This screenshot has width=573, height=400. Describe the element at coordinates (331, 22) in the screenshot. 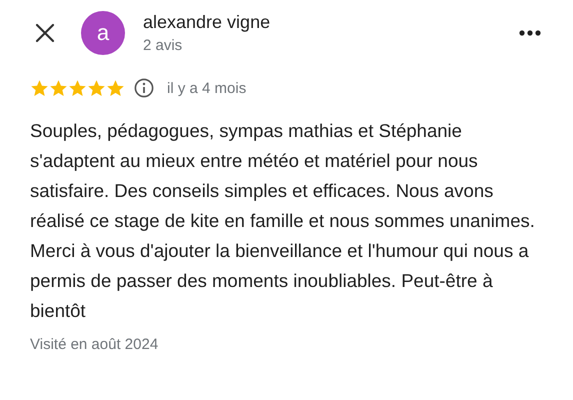

I see `reviewer-name: alexandre vigne` at that location.